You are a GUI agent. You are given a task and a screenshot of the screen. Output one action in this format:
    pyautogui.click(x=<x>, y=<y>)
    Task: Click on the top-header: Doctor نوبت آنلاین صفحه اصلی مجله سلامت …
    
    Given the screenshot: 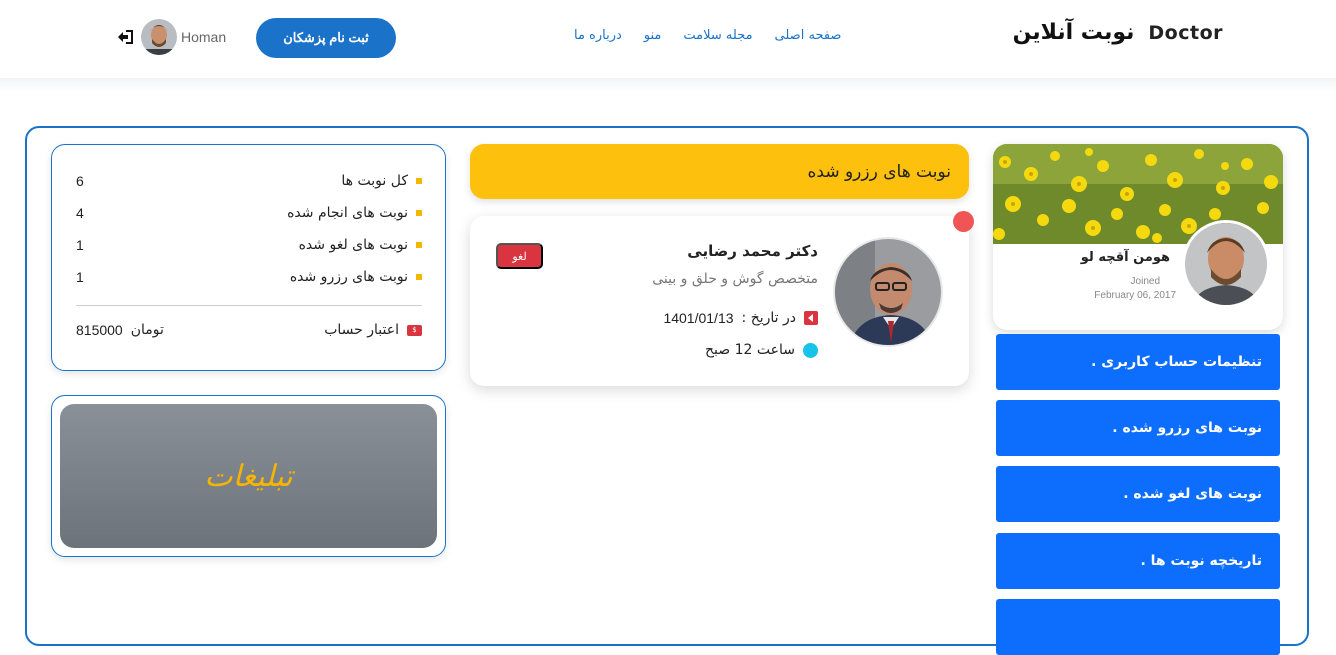 What is the action you would take?
    pyautogui.click(x=668, y=39)
    